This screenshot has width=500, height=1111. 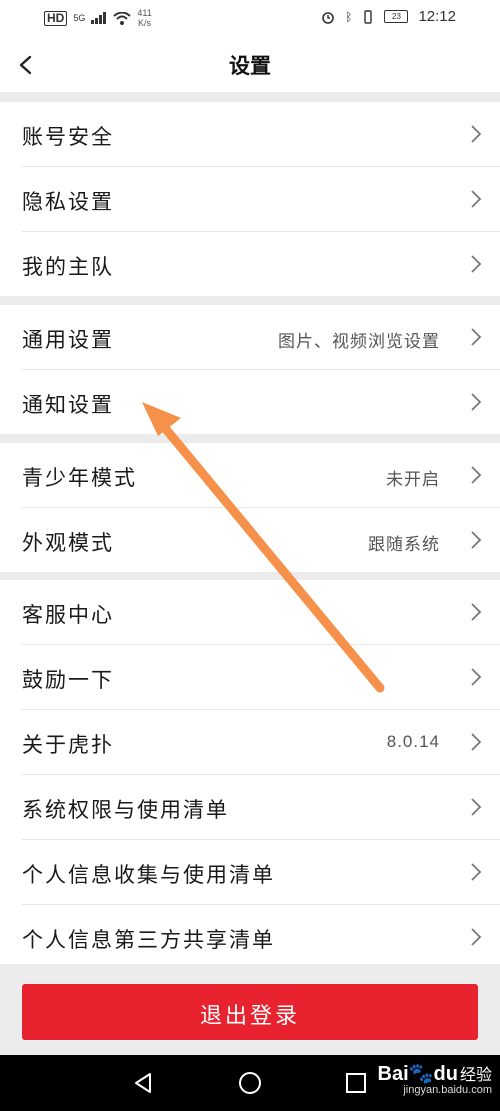 I want to click on row-label: 账号安全, so click(x=68, y=137).